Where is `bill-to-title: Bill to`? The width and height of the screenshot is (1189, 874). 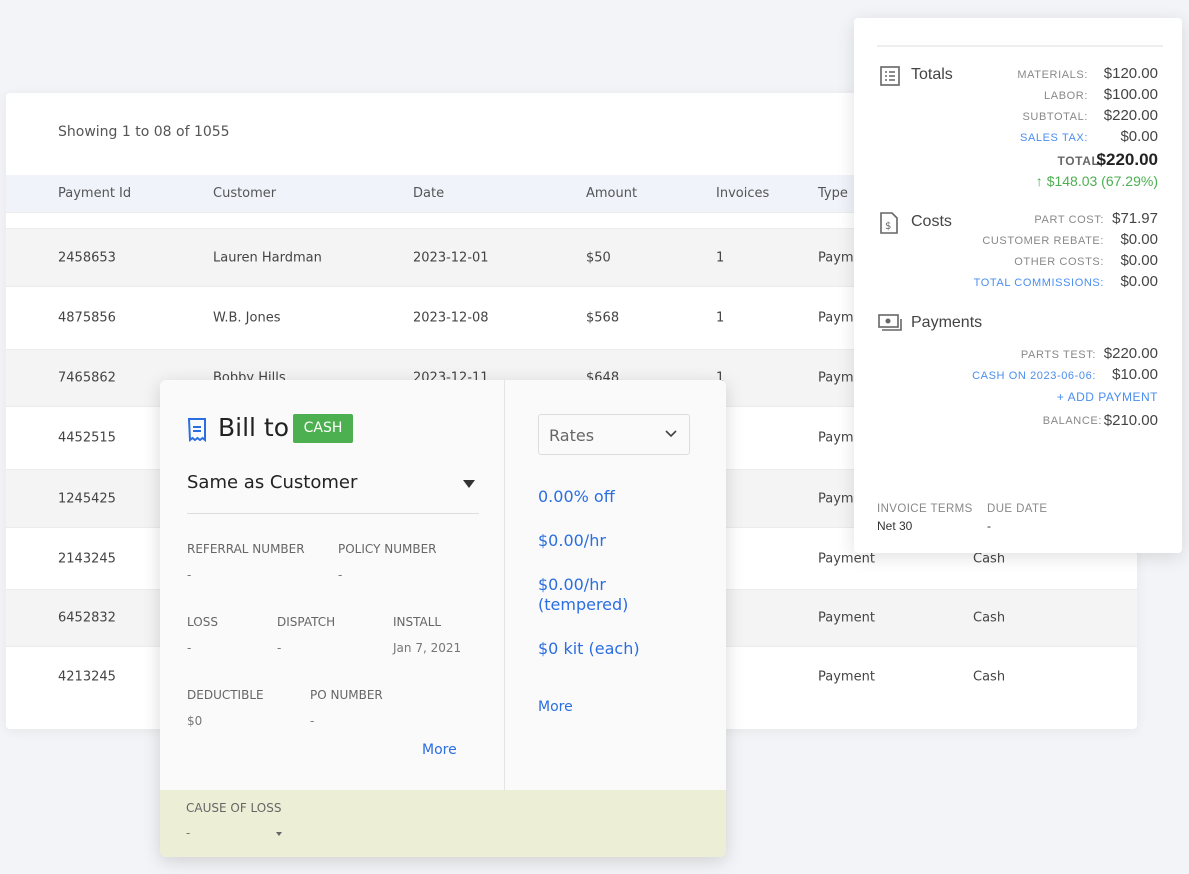
bill-to-title: Bill to is located at coordinates (254, 427).